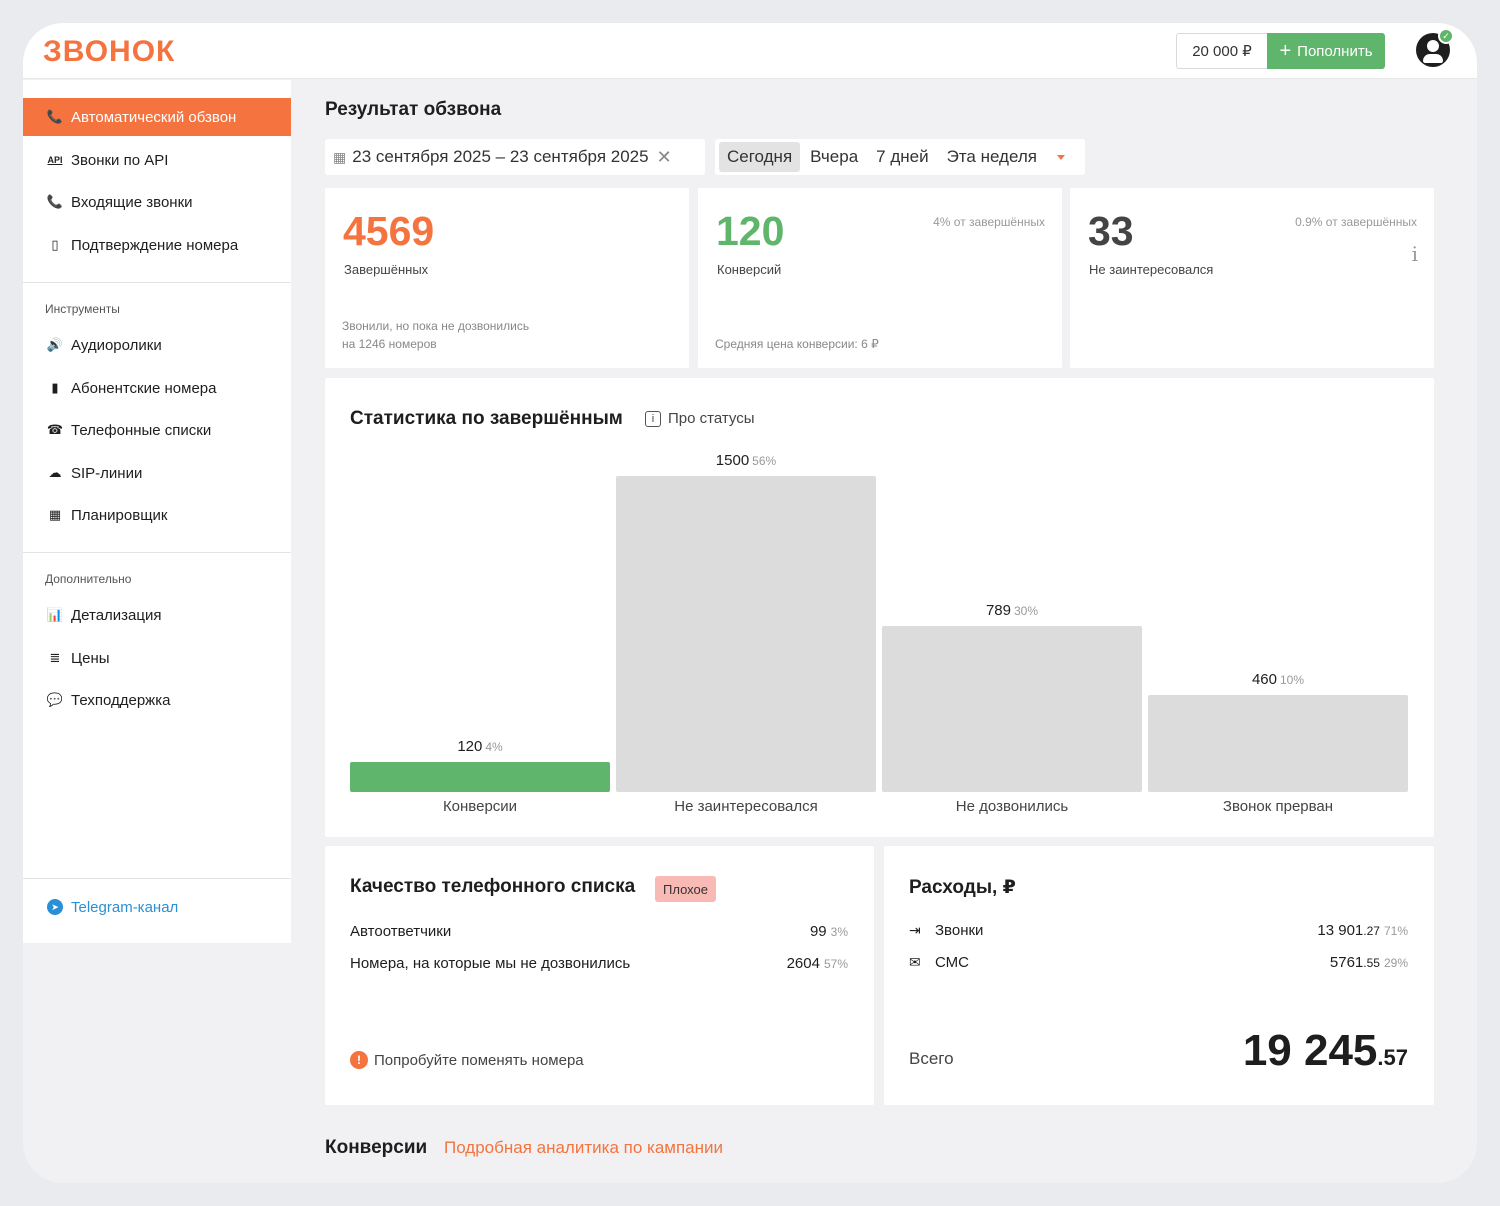 This screenshot has height=1206, width=1500. What do you see at coordinates (157, 515) in the screenshot?
I see `sidebar-item-scheduler: ▦ Планировщик` at bounding box center [157, 515].